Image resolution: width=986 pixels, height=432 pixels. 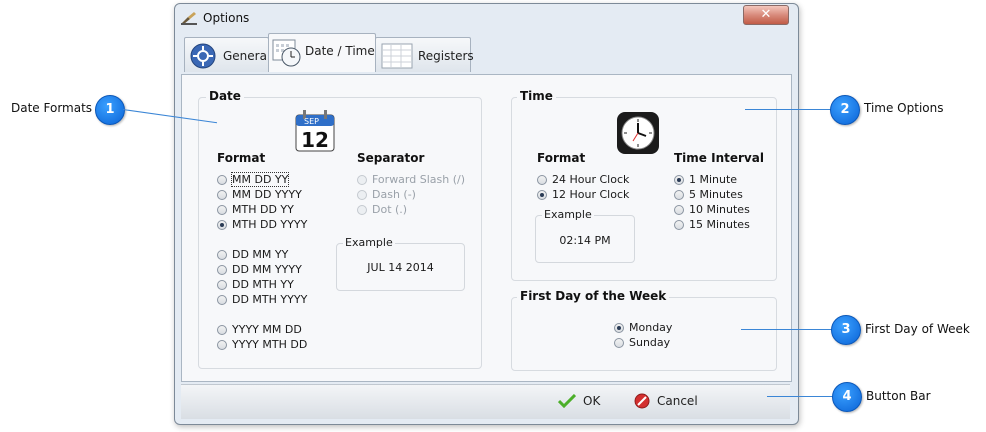 I want to click on time-example-title: Example, so click(x=568, y=214).